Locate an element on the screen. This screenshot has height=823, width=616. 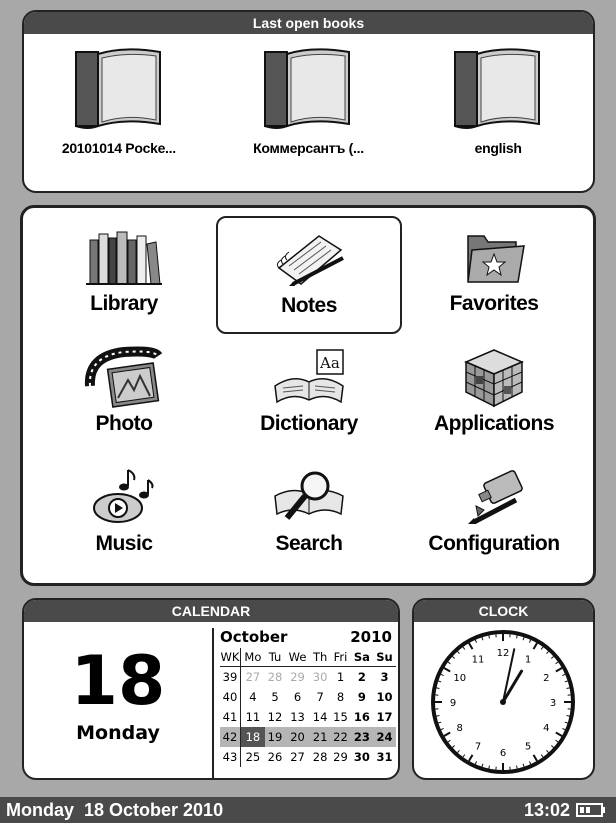
calendar-day: 15 is located at coordinates (340, 717).